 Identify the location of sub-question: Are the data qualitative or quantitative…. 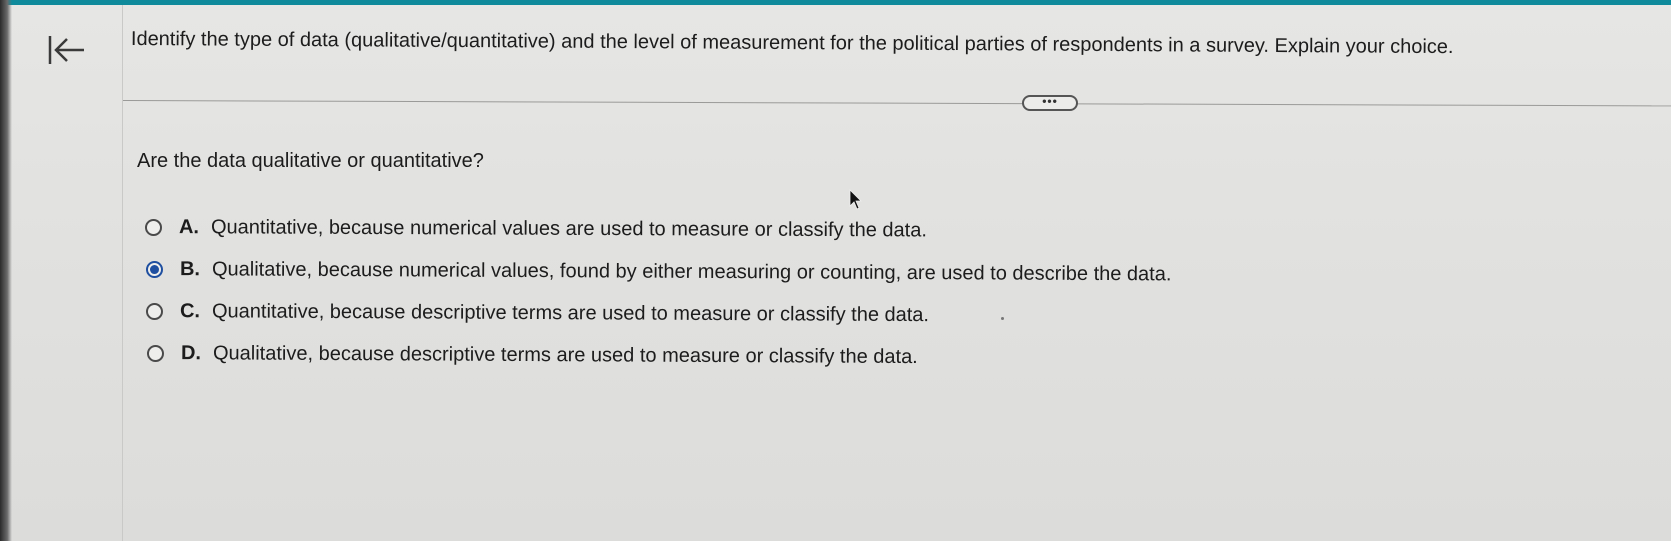
(310, 161).